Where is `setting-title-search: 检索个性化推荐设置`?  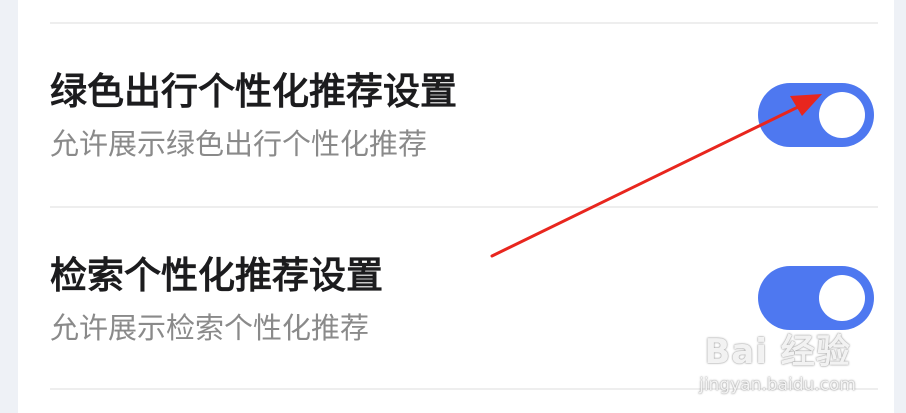
setting-title-search: 检索个性化推荐设置 is located at coordinates (216, 275).